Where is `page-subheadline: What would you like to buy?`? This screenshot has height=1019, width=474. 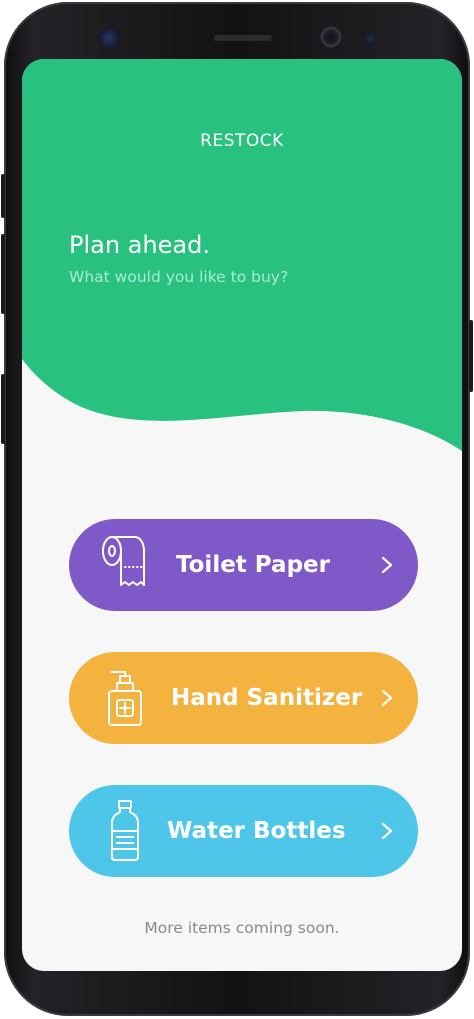
page-subheadline: What would you like to buy? is located at coordinates (179, 277).